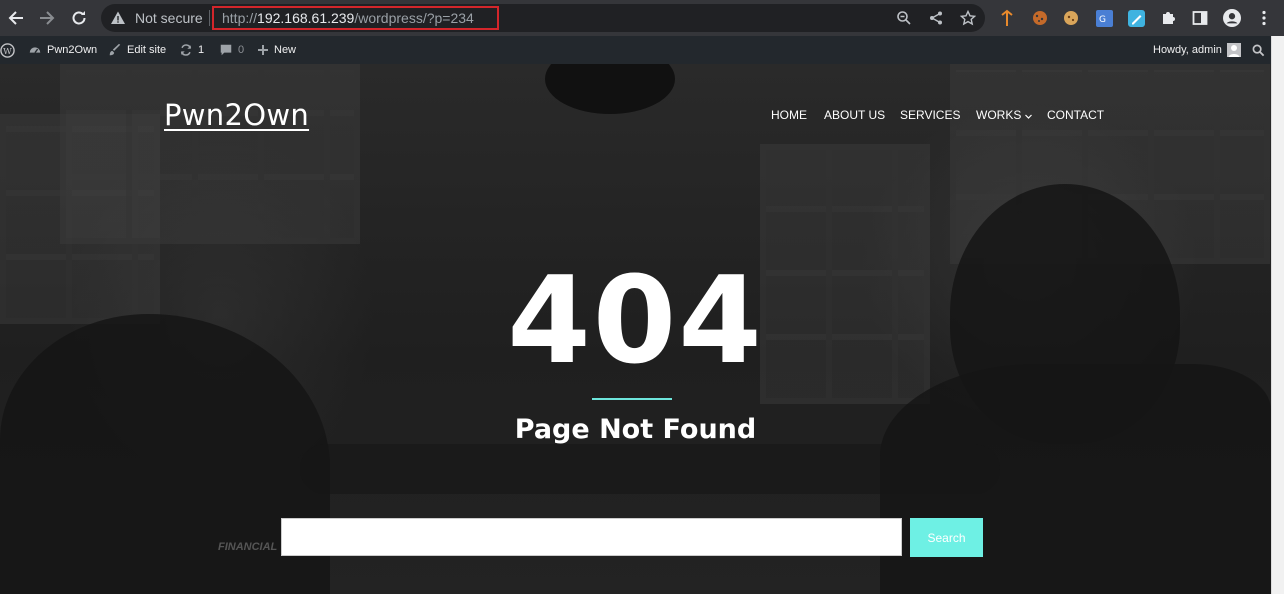 This screenshot has width=1284, height=594. Describe the element at coordinates (854, 115) in the screenshot. I see `nav-about-us: ABOUT US` at that location.